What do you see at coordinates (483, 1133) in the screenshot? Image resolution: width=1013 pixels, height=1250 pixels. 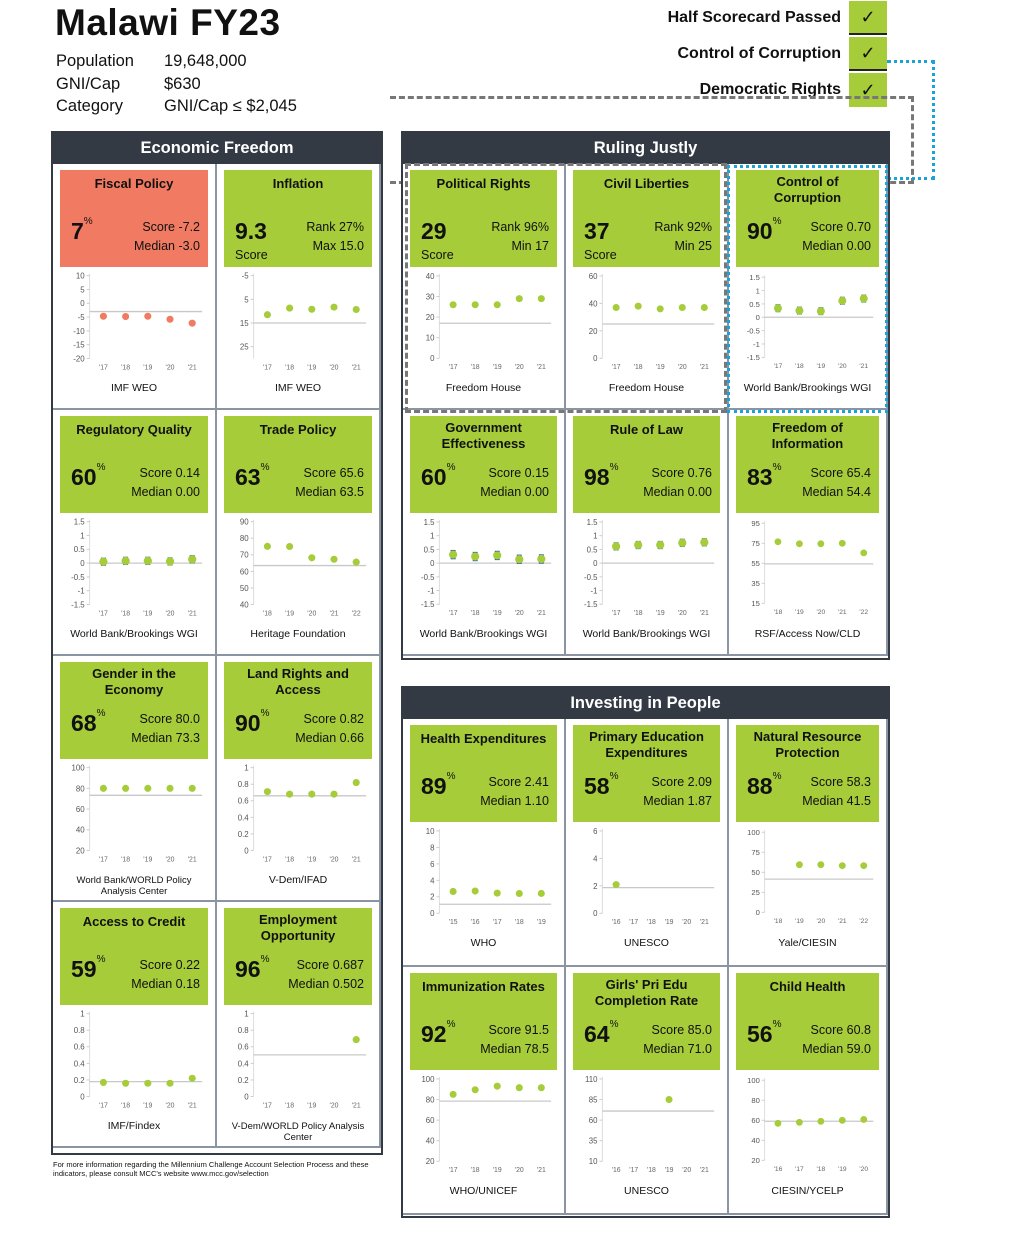 I see `indicator-chart: 100 80 60 40 20 '17 '18 '19 '20 '21 WHO/UNICEF` at bounding box center [483, 1133].